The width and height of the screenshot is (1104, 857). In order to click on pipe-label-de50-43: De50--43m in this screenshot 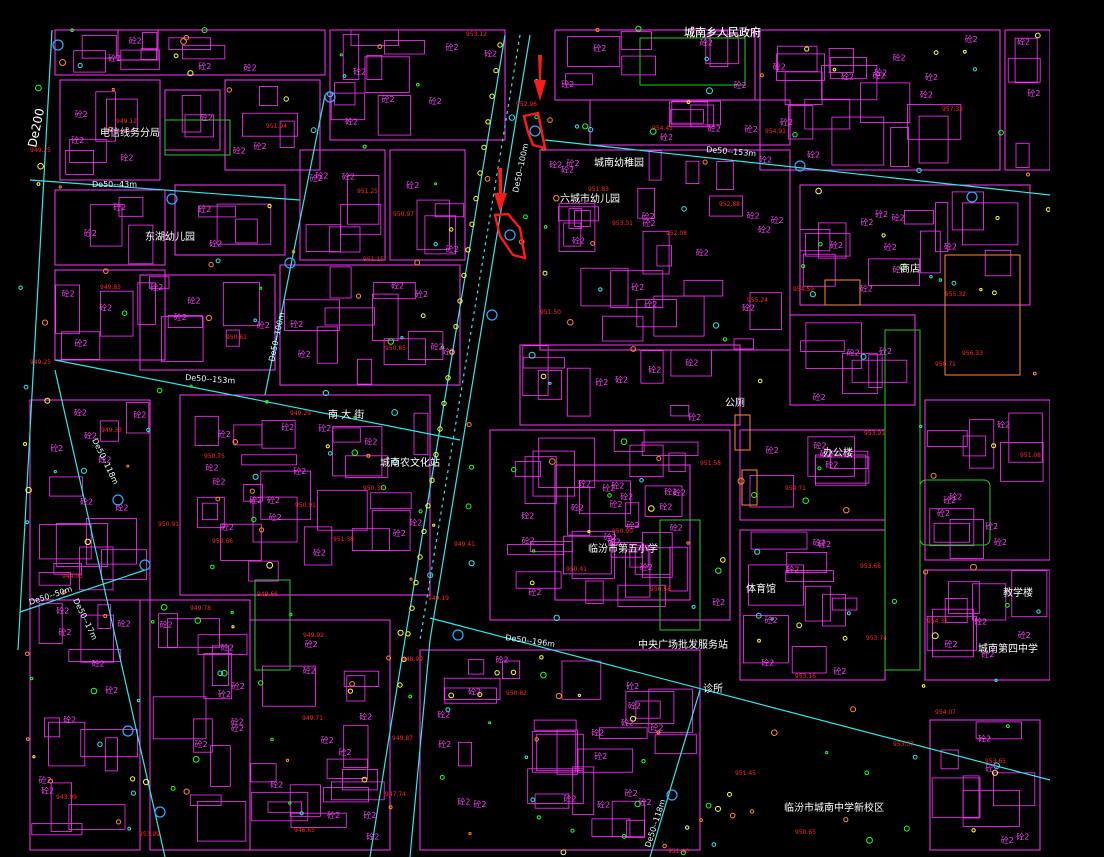, I will do `click(114, 184)`.